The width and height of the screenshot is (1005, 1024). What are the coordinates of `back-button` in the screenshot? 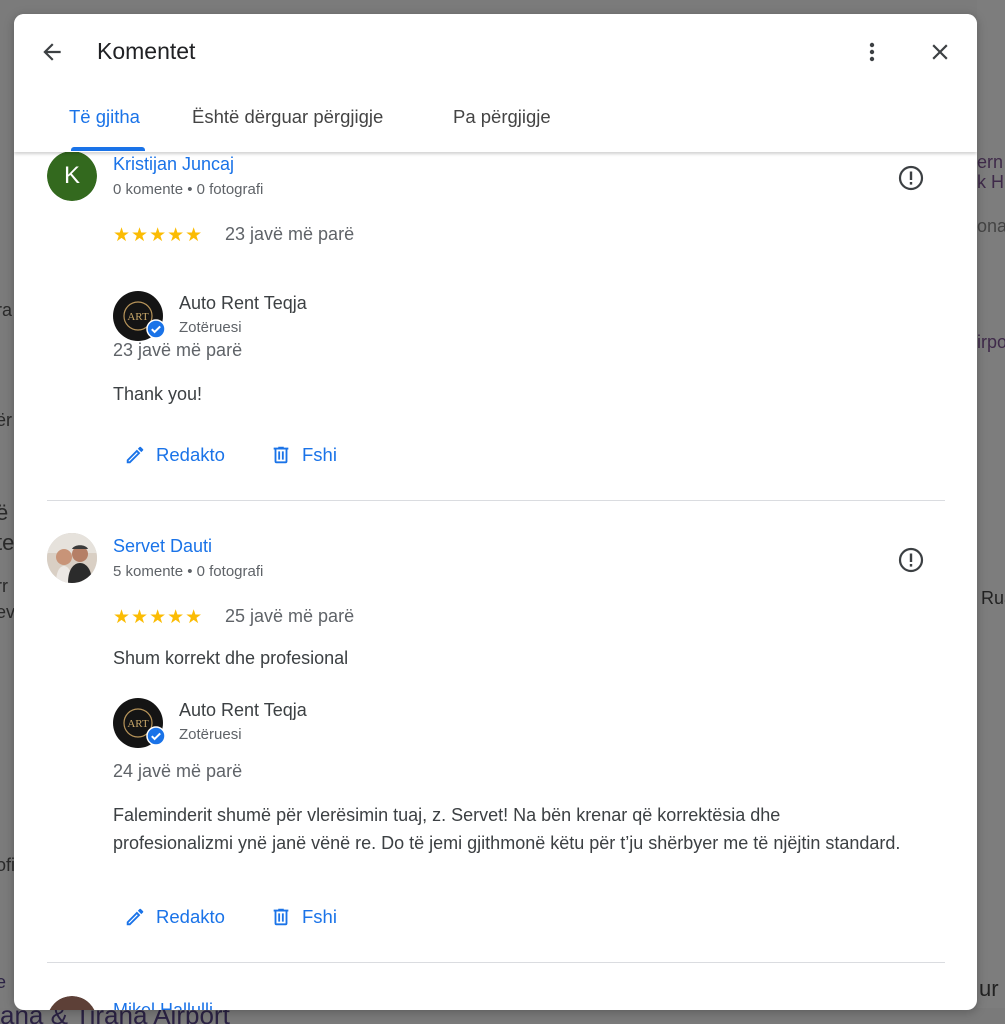 It's located at (52, 52).